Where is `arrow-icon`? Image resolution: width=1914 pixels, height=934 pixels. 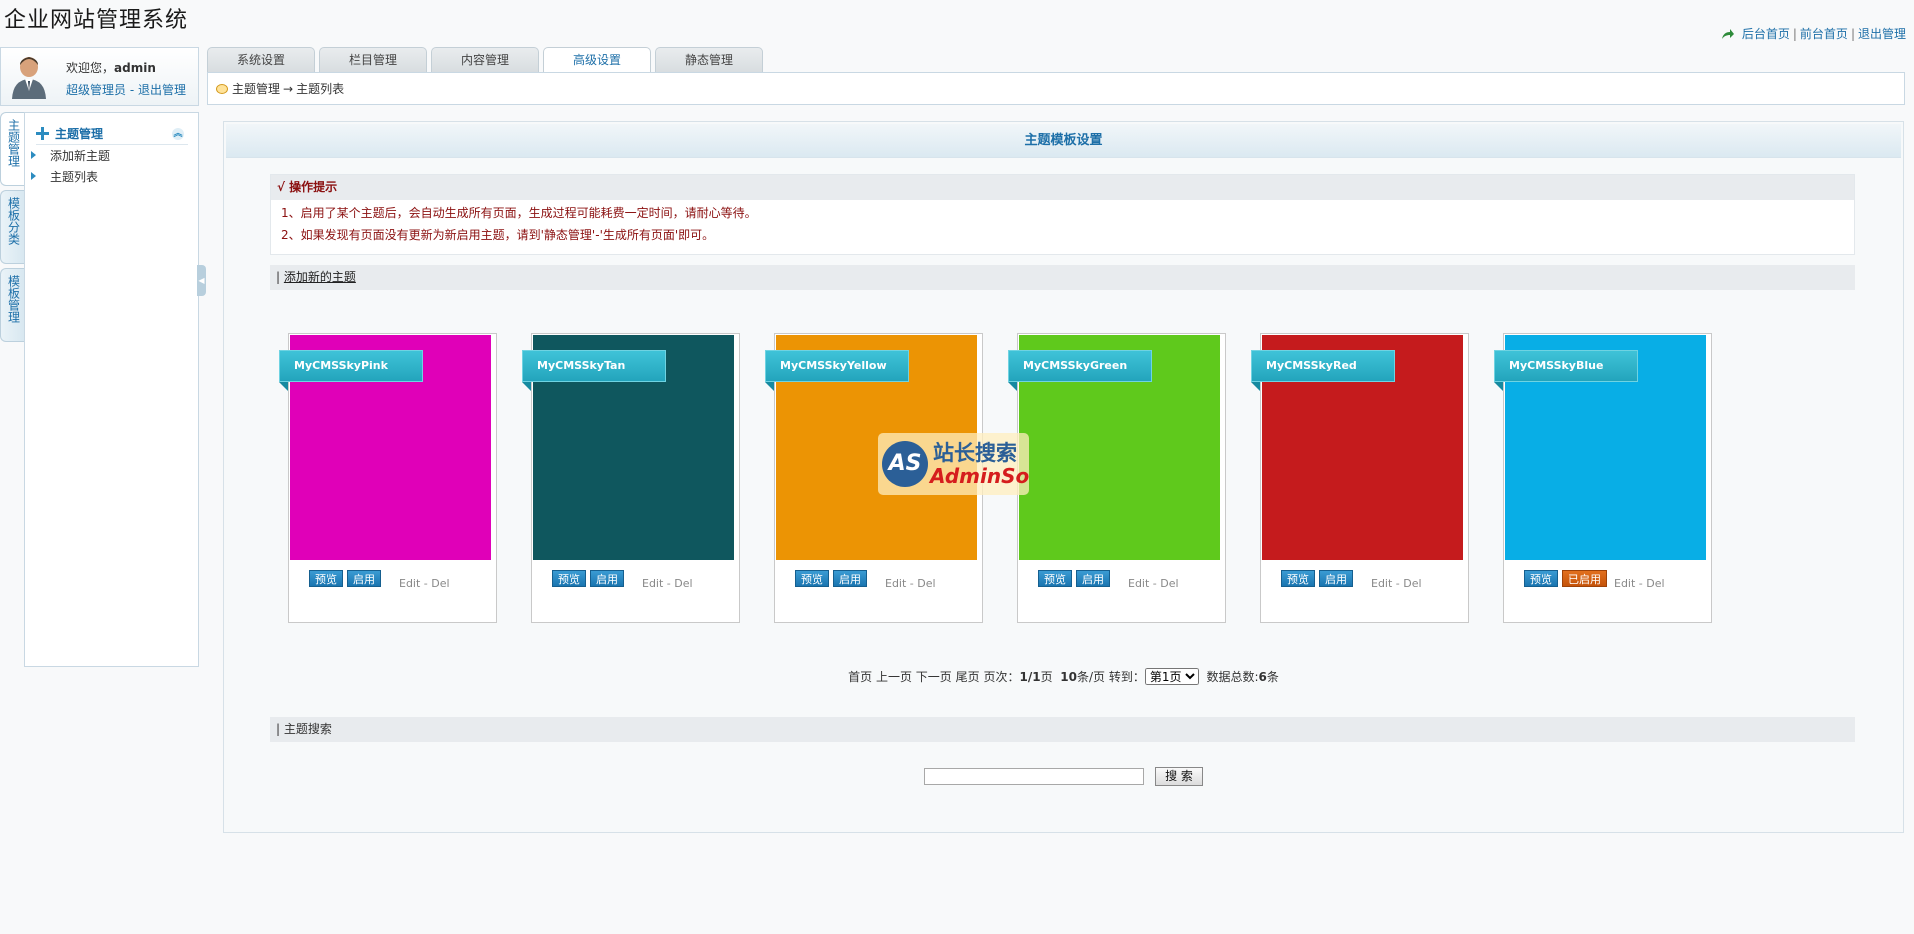 arrow-icon is located at coordinates (1727, 33).